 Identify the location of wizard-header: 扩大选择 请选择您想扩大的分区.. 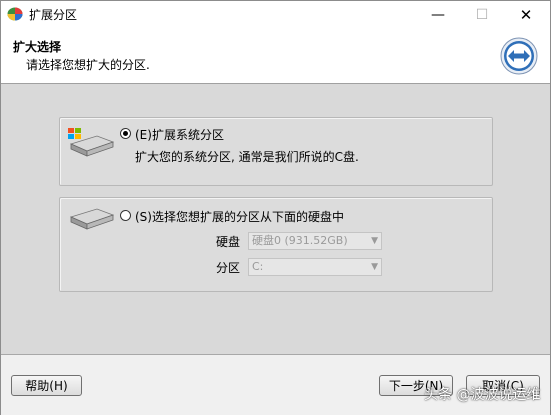
(275, 56).